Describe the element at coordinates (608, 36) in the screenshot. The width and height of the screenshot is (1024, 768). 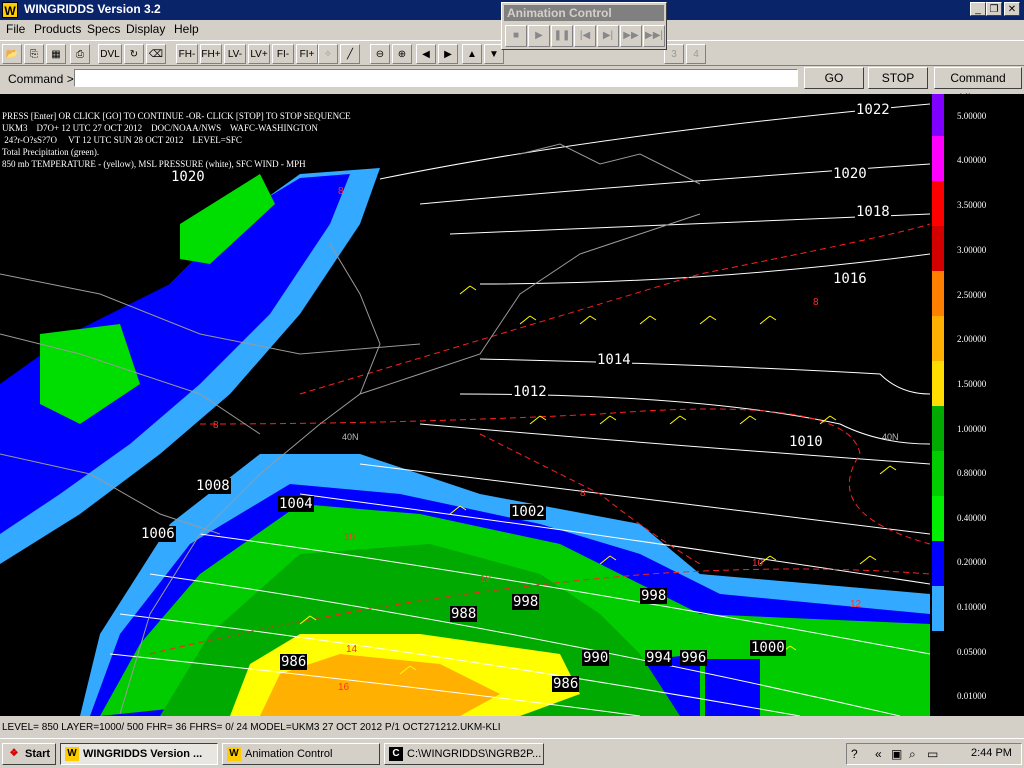
I see `last-frame-icon: ▶|` at that location.